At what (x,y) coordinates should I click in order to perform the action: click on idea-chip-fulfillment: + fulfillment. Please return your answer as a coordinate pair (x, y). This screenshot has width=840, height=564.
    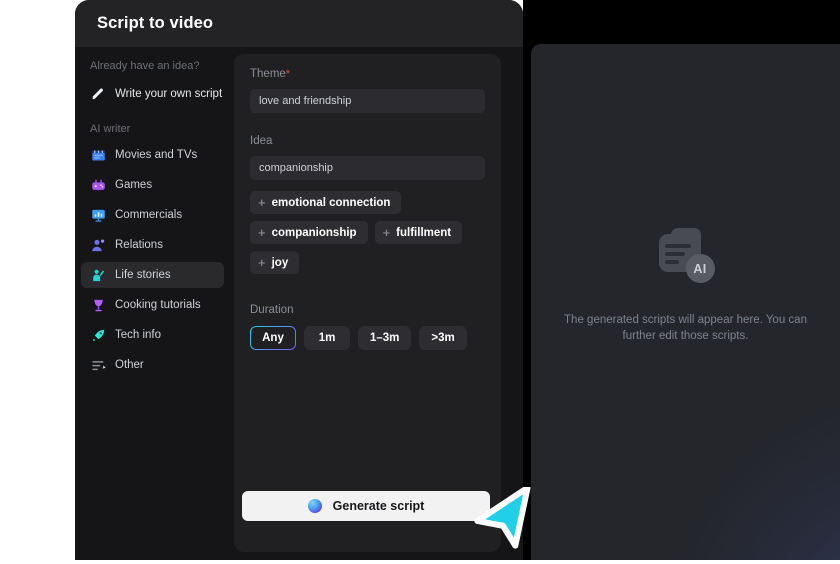
    Looking at the image, I should click on (418, 232).